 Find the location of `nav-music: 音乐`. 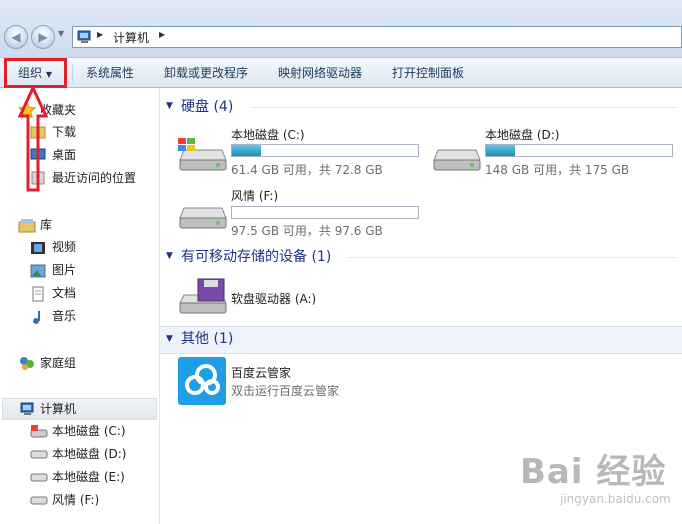

nav-music: 音乐 is located at coordinates (64, 316).